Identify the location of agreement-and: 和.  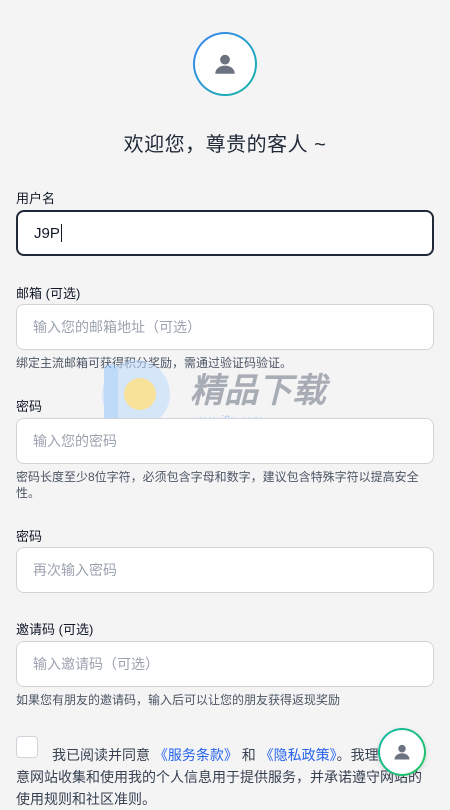
(248, 755).